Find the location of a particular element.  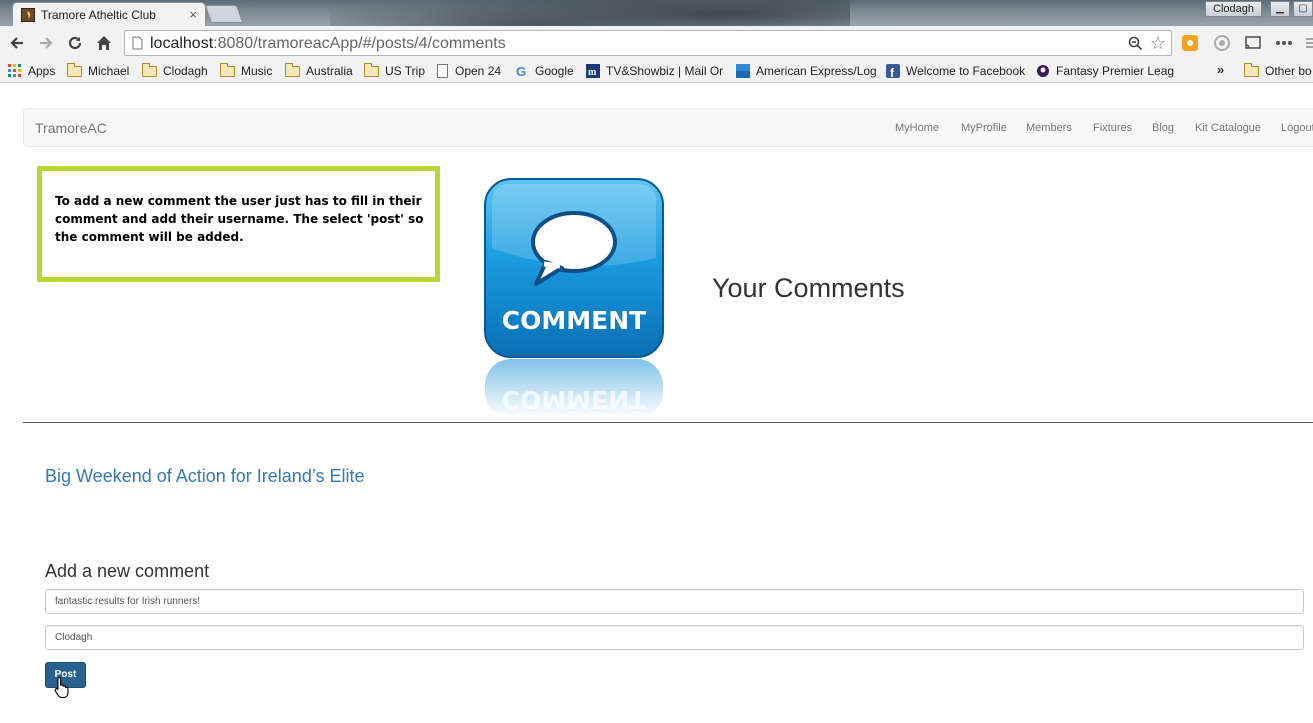

bookmark-amex: American Express/Log is located at coordinates (806, 71).